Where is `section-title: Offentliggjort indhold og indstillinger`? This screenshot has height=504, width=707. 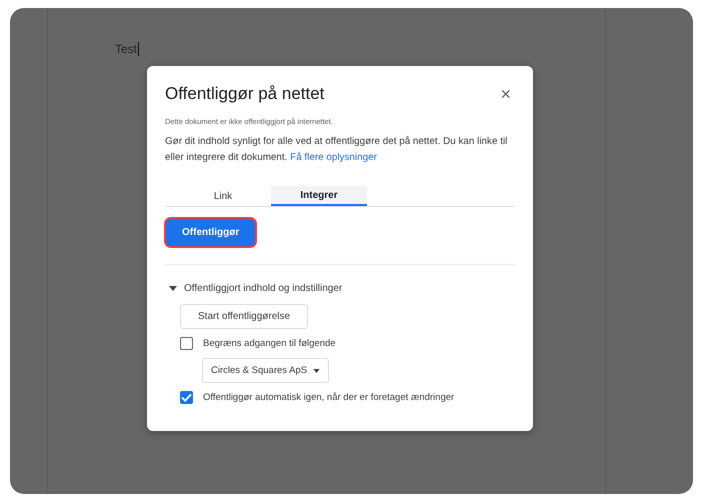
section-title: Offentliggjort indhold og indstillinger is located at coordinates (263, 288).